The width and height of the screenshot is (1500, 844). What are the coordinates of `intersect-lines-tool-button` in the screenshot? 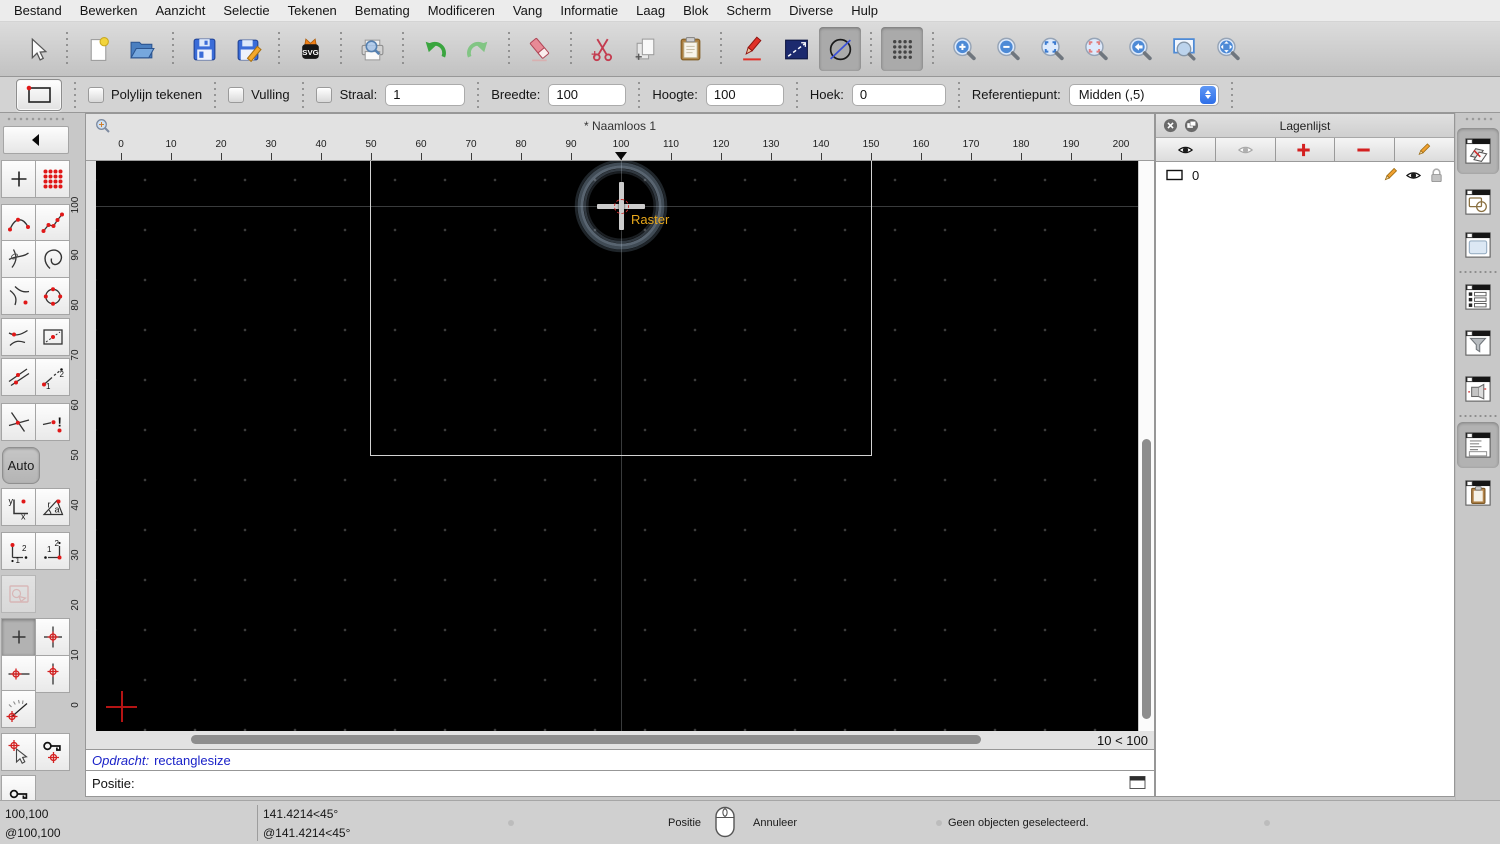 It's located at (18, 422).